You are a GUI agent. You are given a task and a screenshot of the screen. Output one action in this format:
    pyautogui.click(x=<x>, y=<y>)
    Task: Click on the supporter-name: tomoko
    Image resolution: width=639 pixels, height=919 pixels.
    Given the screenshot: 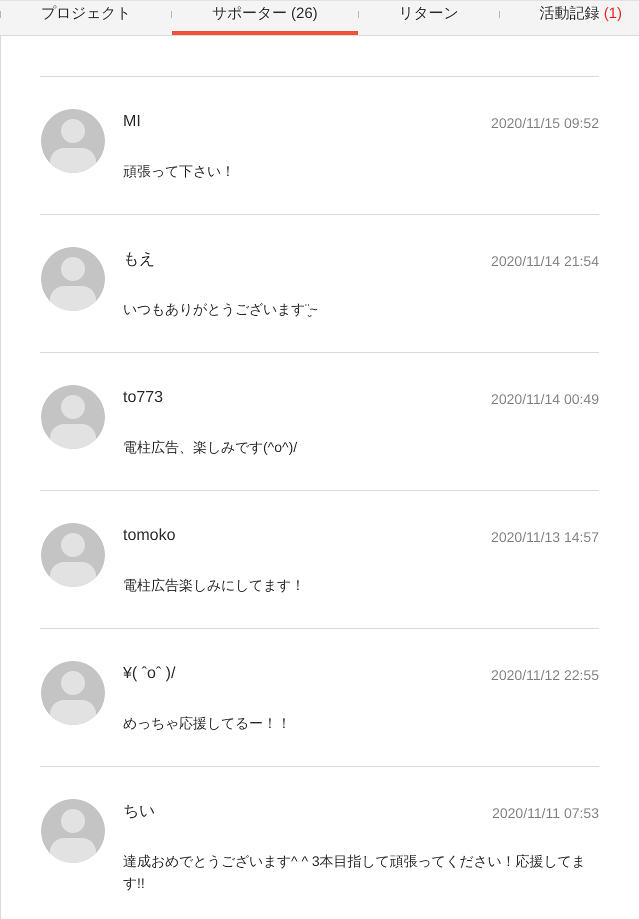 What is the action you would take?
    pyautogui.click(x=149, y=536)
    